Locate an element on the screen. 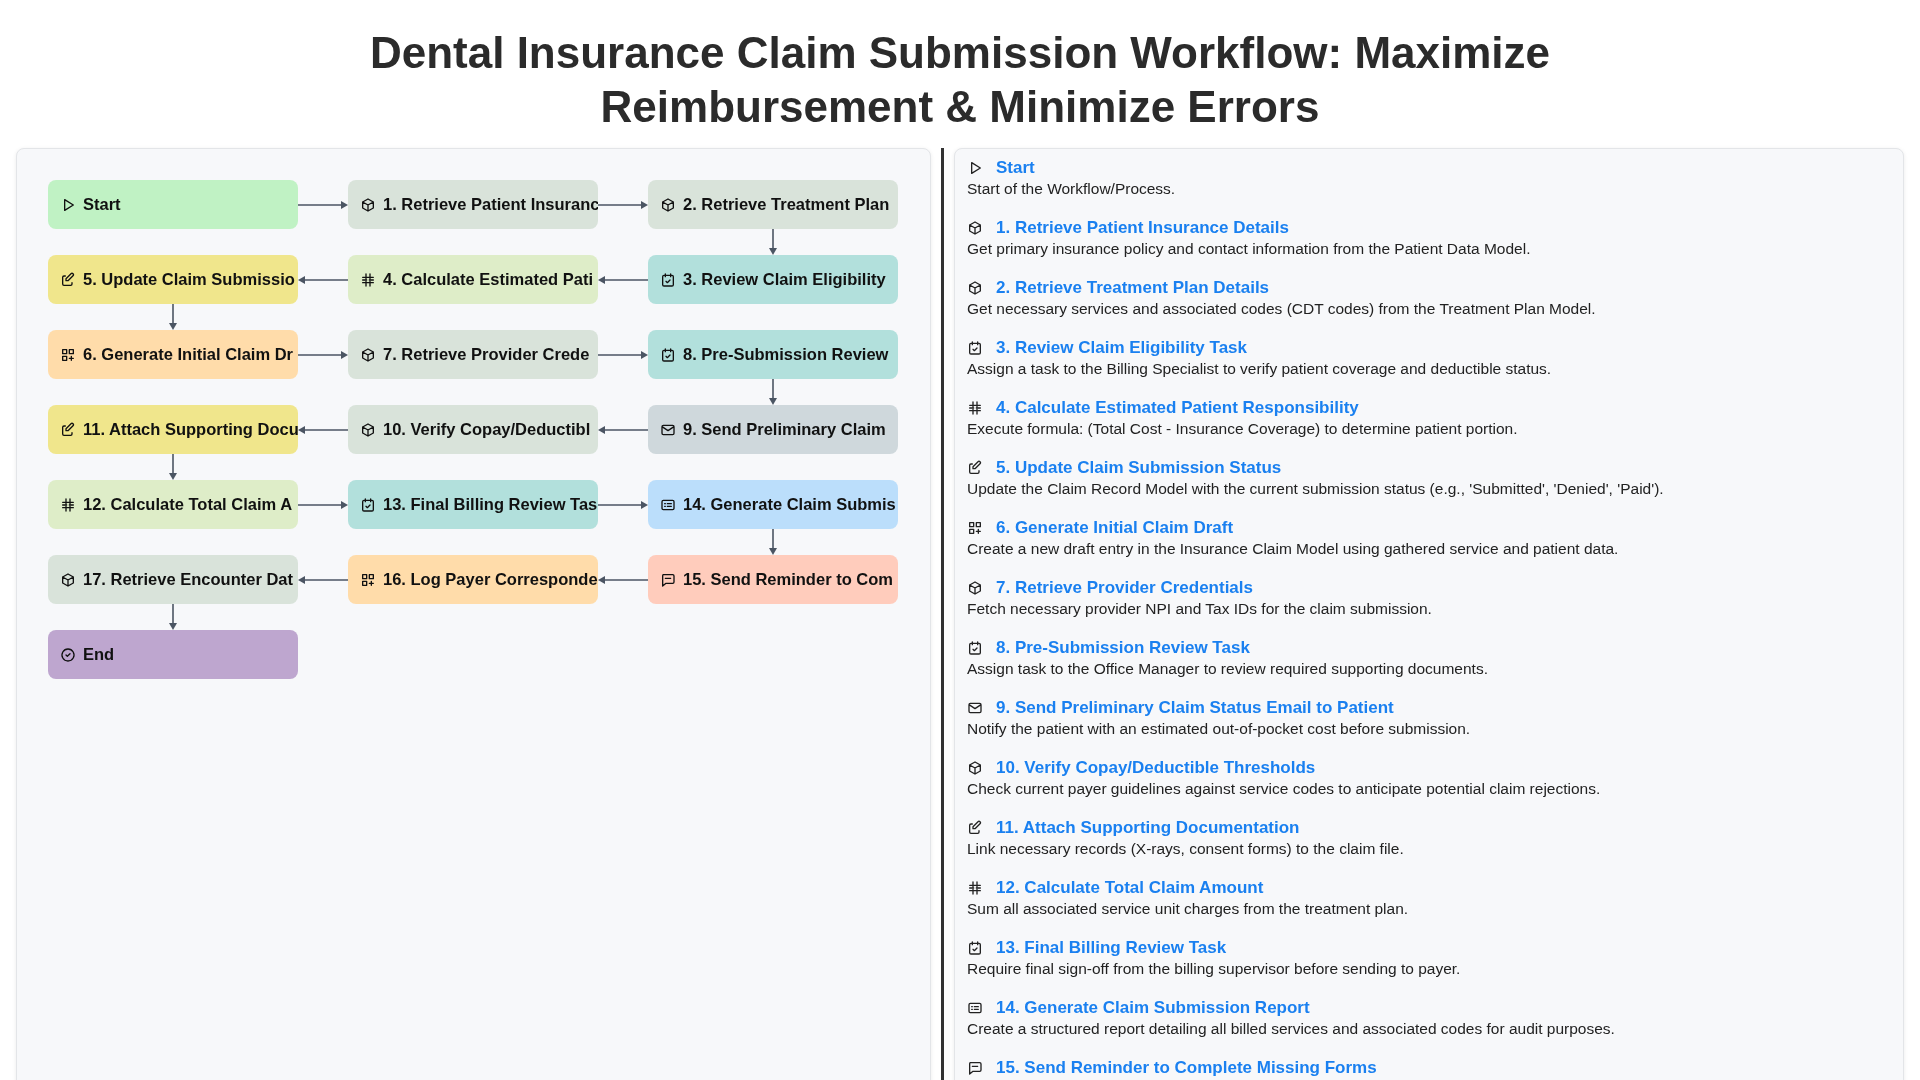 Image resolution: width=1920 pixels, height=1080 pixels. step-description: Execute formula: (Total Cost - Insurance Coverage) to determine patient portion. is located at coordinates (1243, 428).